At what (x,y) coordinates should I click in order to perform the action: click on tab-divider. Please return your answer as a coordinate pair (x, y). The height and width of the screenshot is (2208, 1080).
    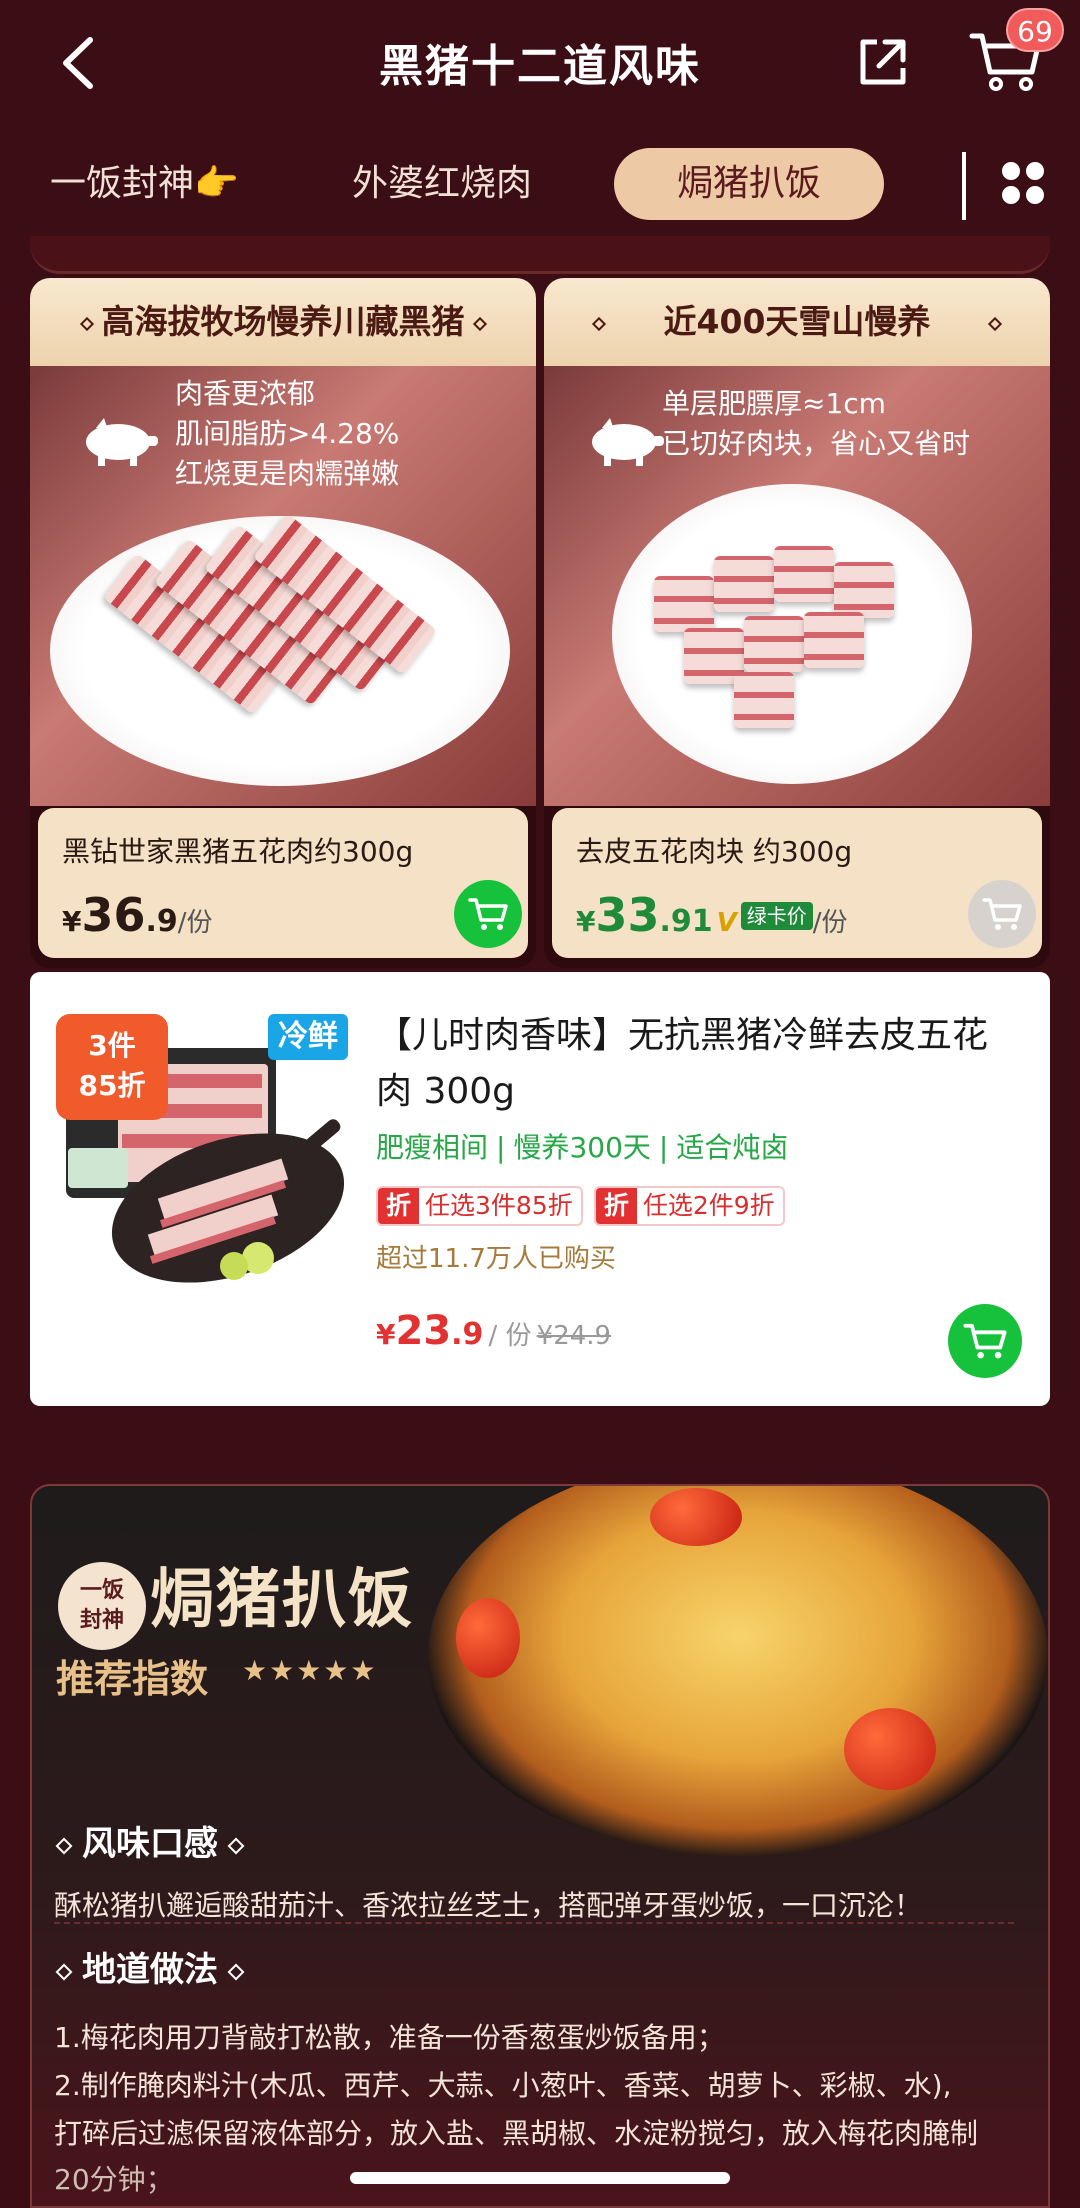
    Looking at the image, I should click on (964, 186).